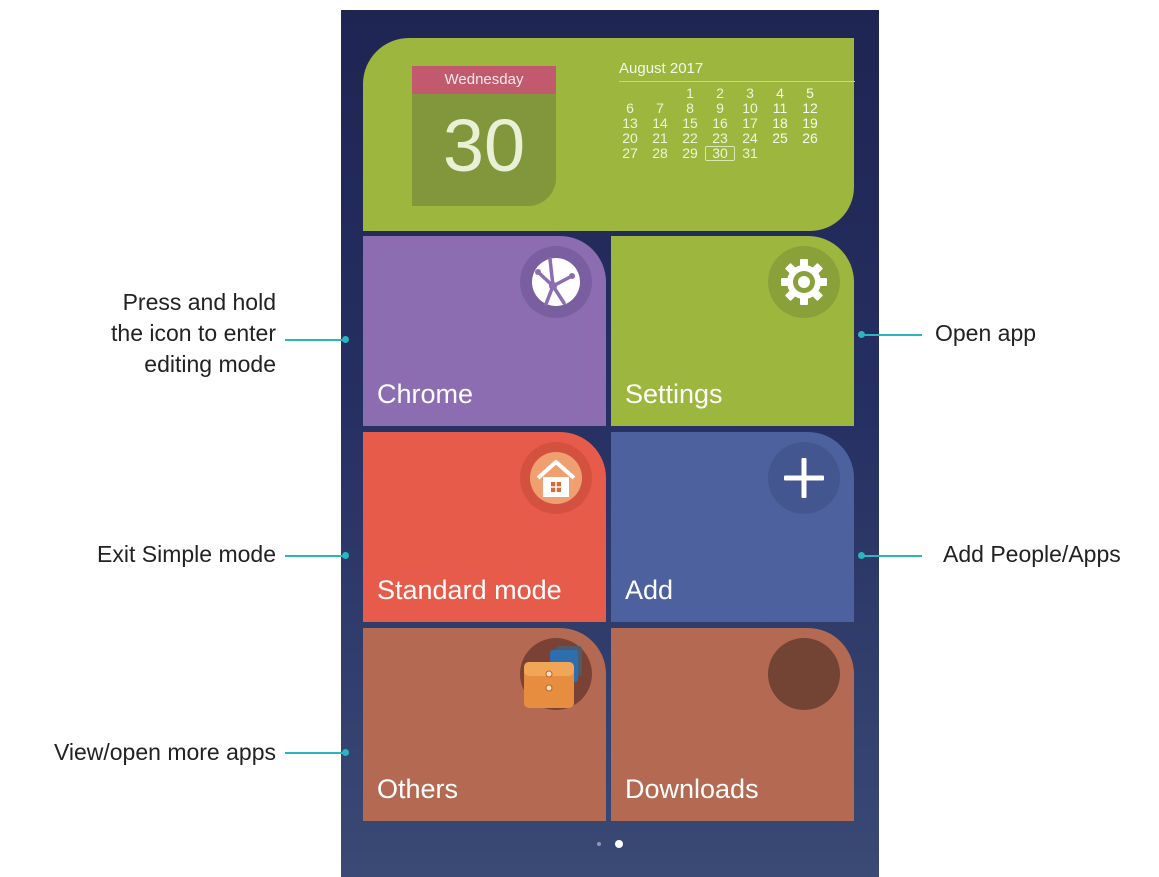 The image size is (1159, 877). I want to click on tile-label-others: Others, so click(418, 789).